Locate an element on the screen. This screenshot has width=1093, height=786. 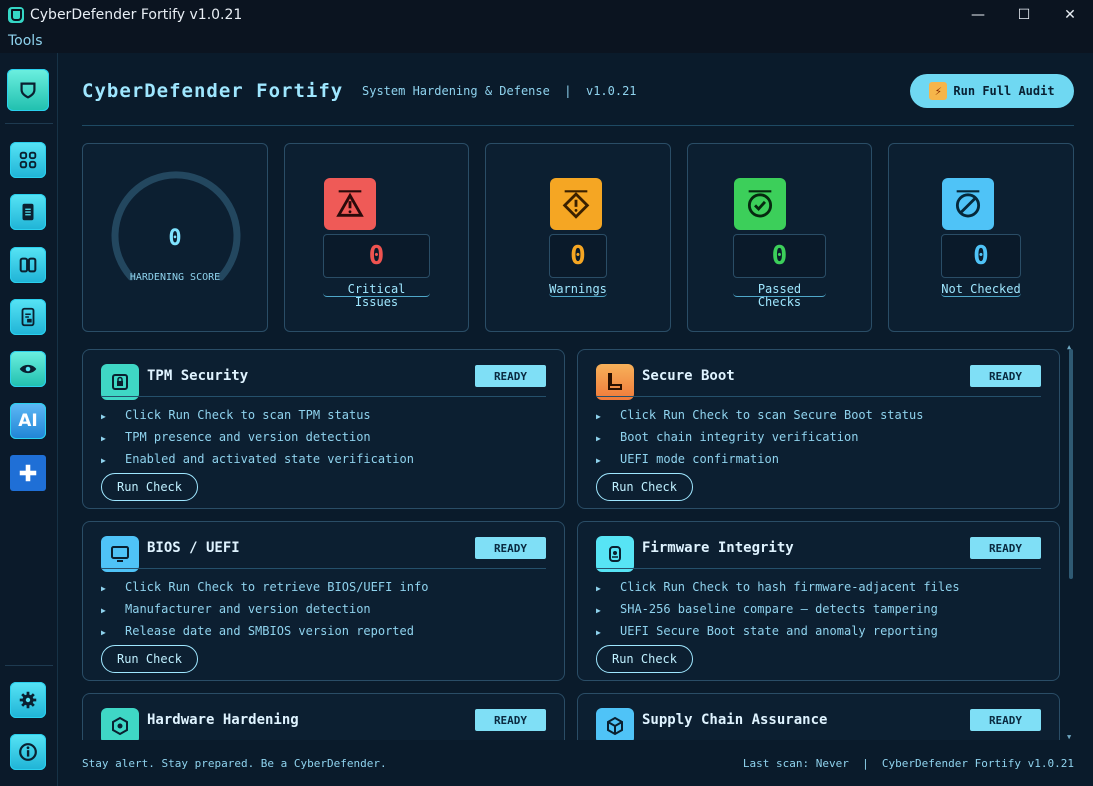
page-subtitle: System Hardening & Defense | v1.0.21 is located at coordinates (499, 91).